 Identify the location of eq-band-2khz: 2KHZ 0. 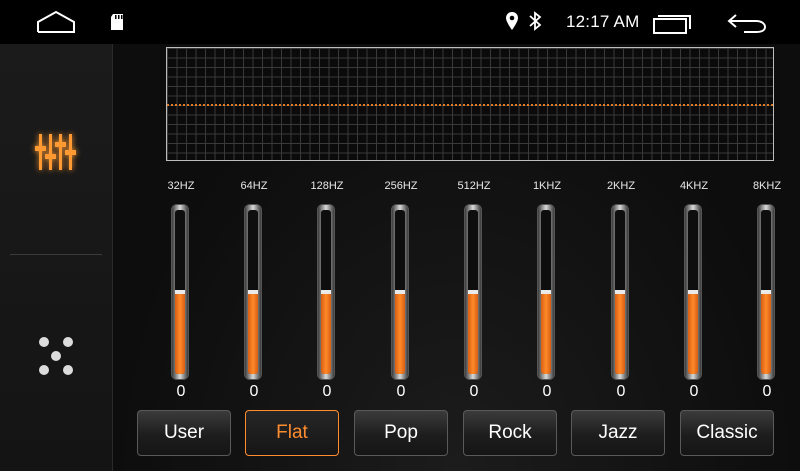
(621, 291).